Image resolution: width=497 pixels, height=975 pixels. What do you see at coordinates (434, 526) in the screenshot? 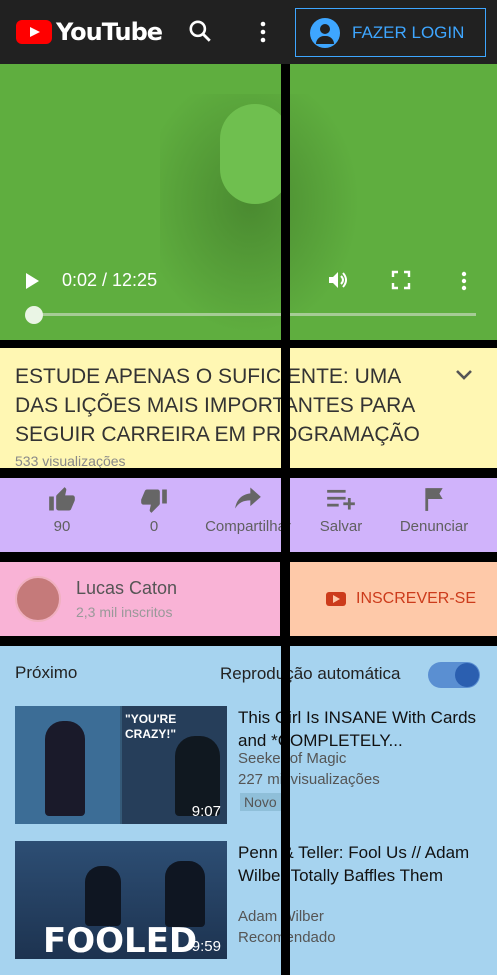
I see `report-label: Denunciar` at bounding box center [434, 526].